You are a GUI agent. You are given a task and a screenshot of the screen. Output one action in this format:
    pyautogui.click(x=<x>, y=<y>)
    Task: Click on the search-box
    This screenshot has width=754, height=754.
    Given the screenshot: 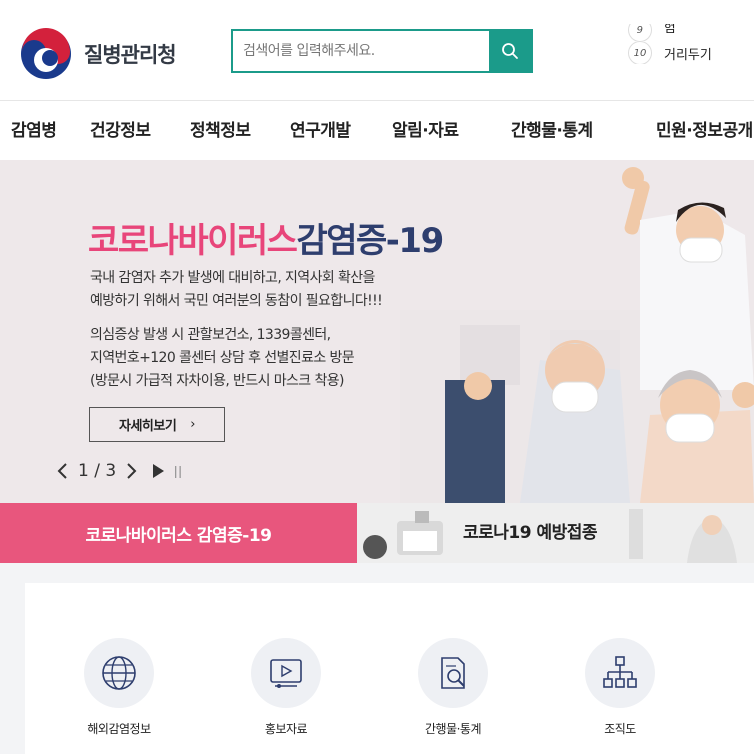 What is the action you would take?
    pyautogui.click(x=382, y=51)
    